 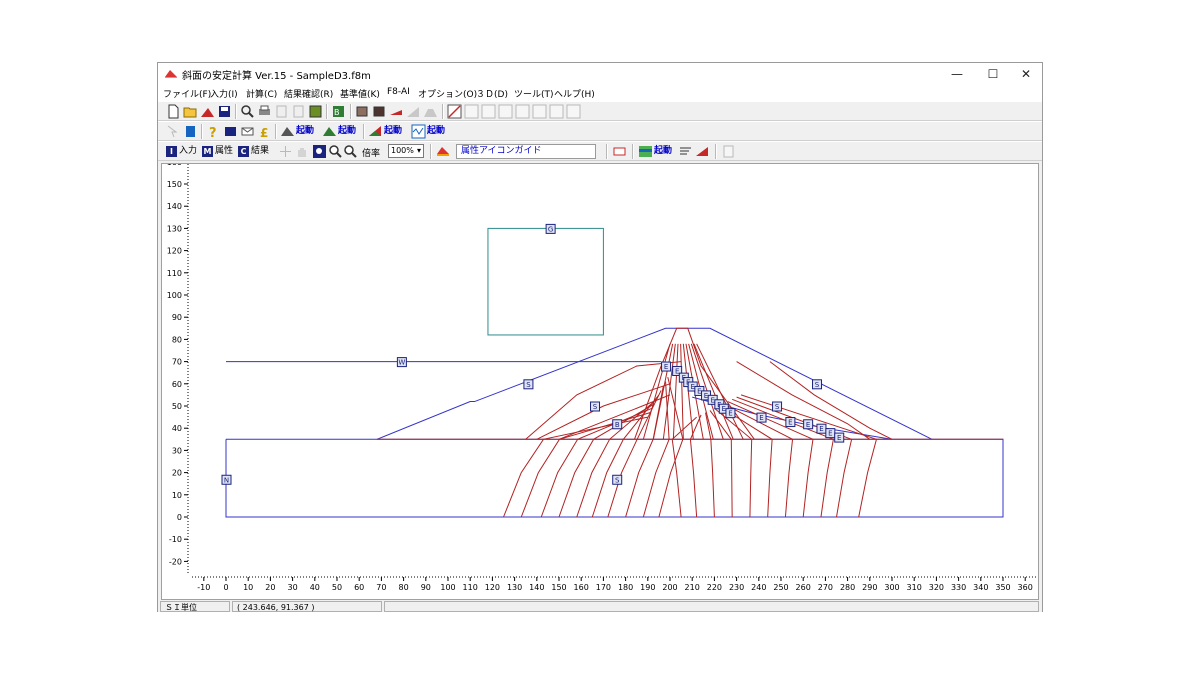 I want to click on calculator-icon, so click(x=315, y=111).